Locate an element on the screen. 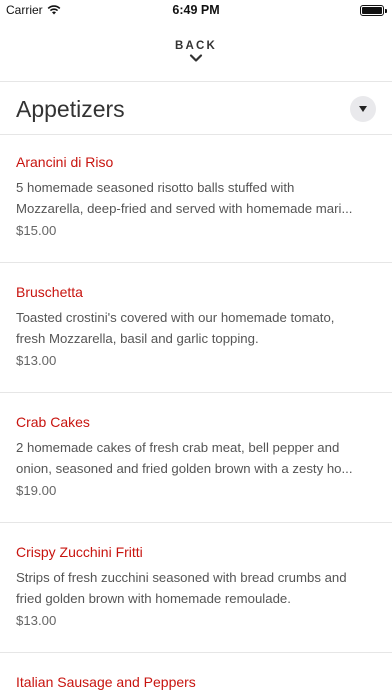 This screenshot has height=696, width=392. section-title: Appetizers is located at coordinates (70, 109).